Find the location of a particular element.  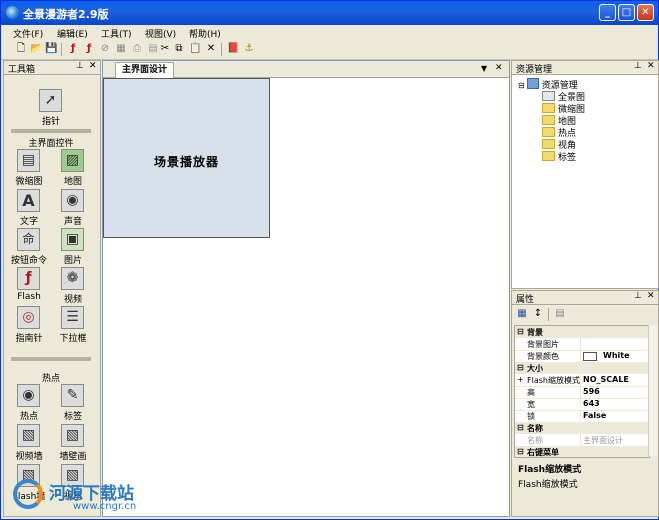

tool-label: 指针 is located at coordinates (50, 122).